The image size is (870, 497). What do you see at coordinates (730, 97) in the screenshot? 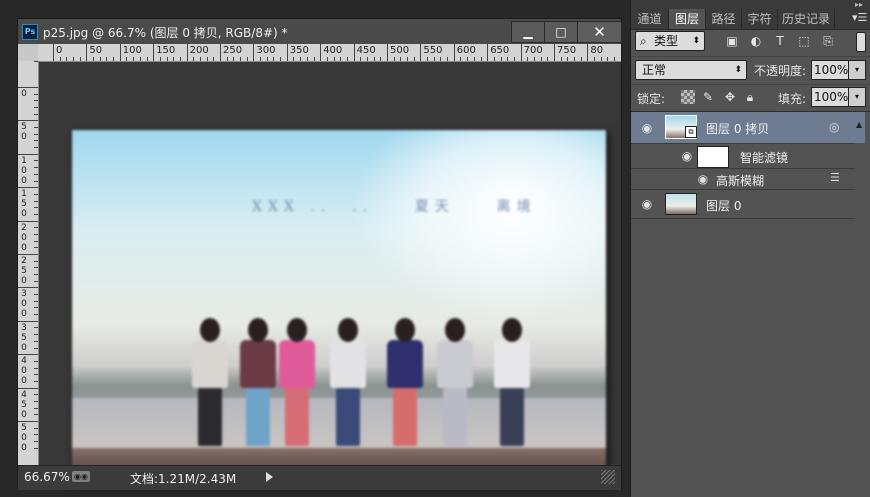
I see `lock-position-move-icon: ✥` at bounding box center [730, 97].